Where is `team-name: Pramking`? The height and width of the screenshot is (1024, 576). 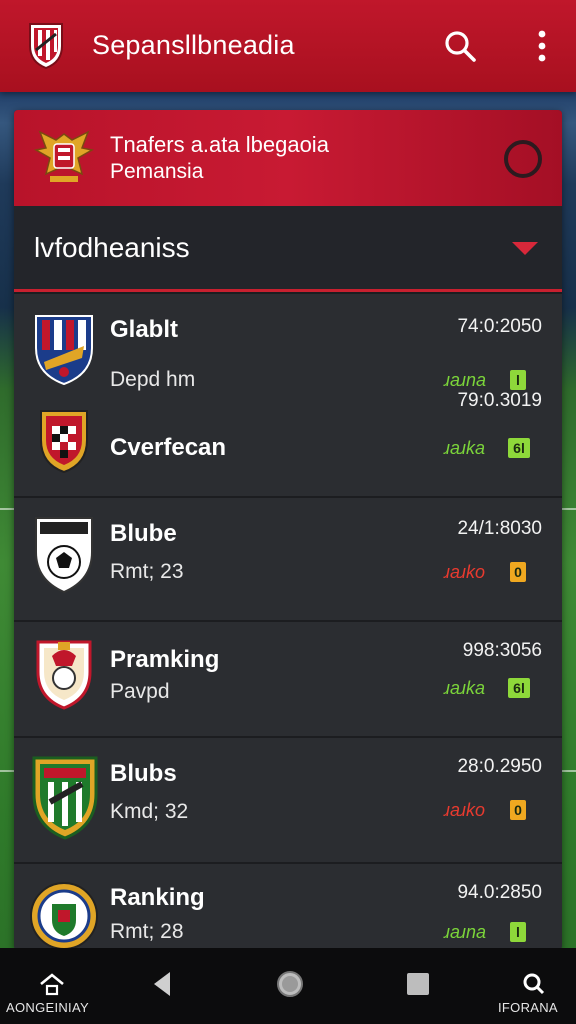 team-name: Pramking is located at coordinates (165, 659).